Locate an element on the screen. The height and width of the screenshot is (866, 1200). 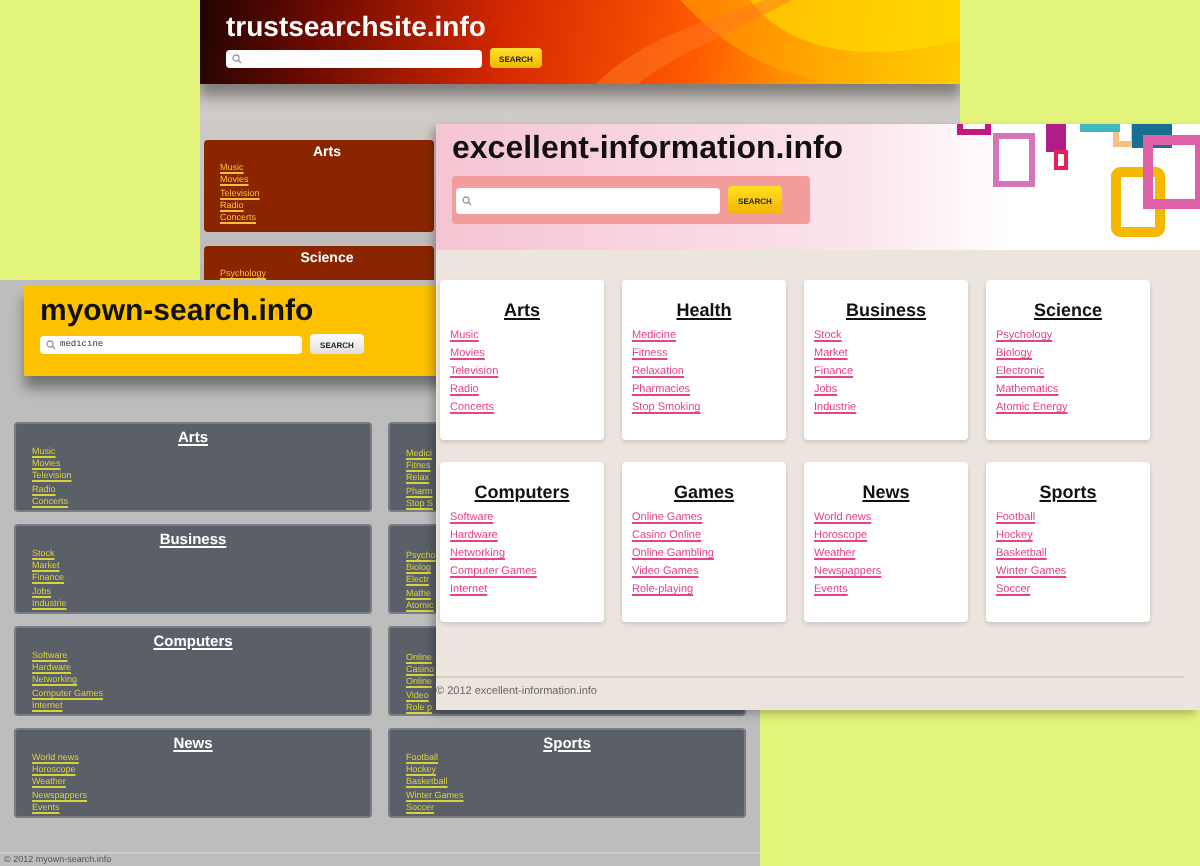
category-title: News is located at coordinates (886, 492).